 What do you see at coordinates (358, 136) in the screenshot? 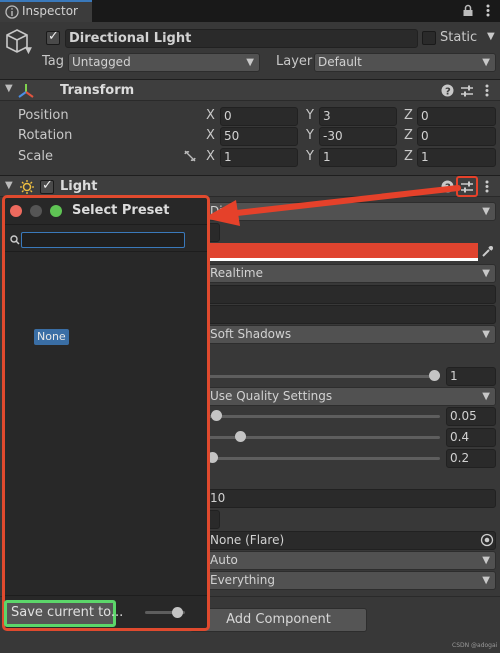
I see `rotation-y-field: -30` at bounding box center [358, 136].